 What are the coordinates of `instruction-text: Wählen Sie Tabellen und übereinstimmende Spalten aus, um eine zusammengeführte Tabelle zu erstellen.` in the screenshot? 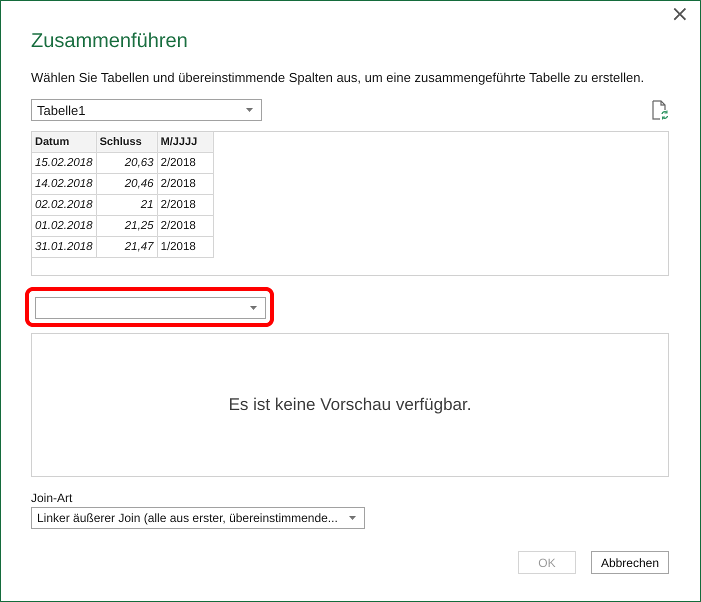 It's located at (338, 77).